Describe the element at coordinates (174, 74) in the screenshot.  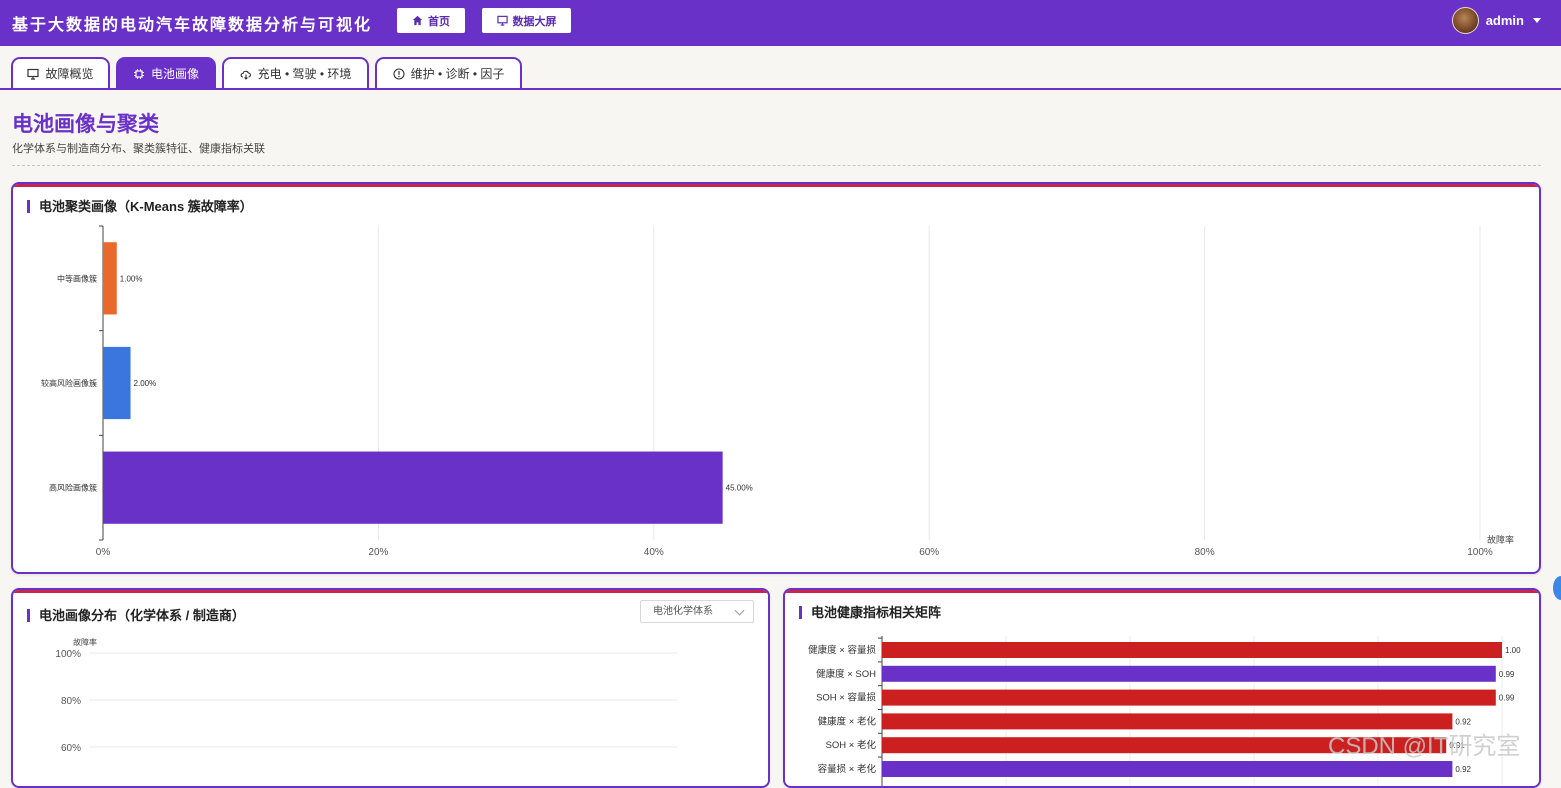
I see `tab-label: 电池画像` at that location.